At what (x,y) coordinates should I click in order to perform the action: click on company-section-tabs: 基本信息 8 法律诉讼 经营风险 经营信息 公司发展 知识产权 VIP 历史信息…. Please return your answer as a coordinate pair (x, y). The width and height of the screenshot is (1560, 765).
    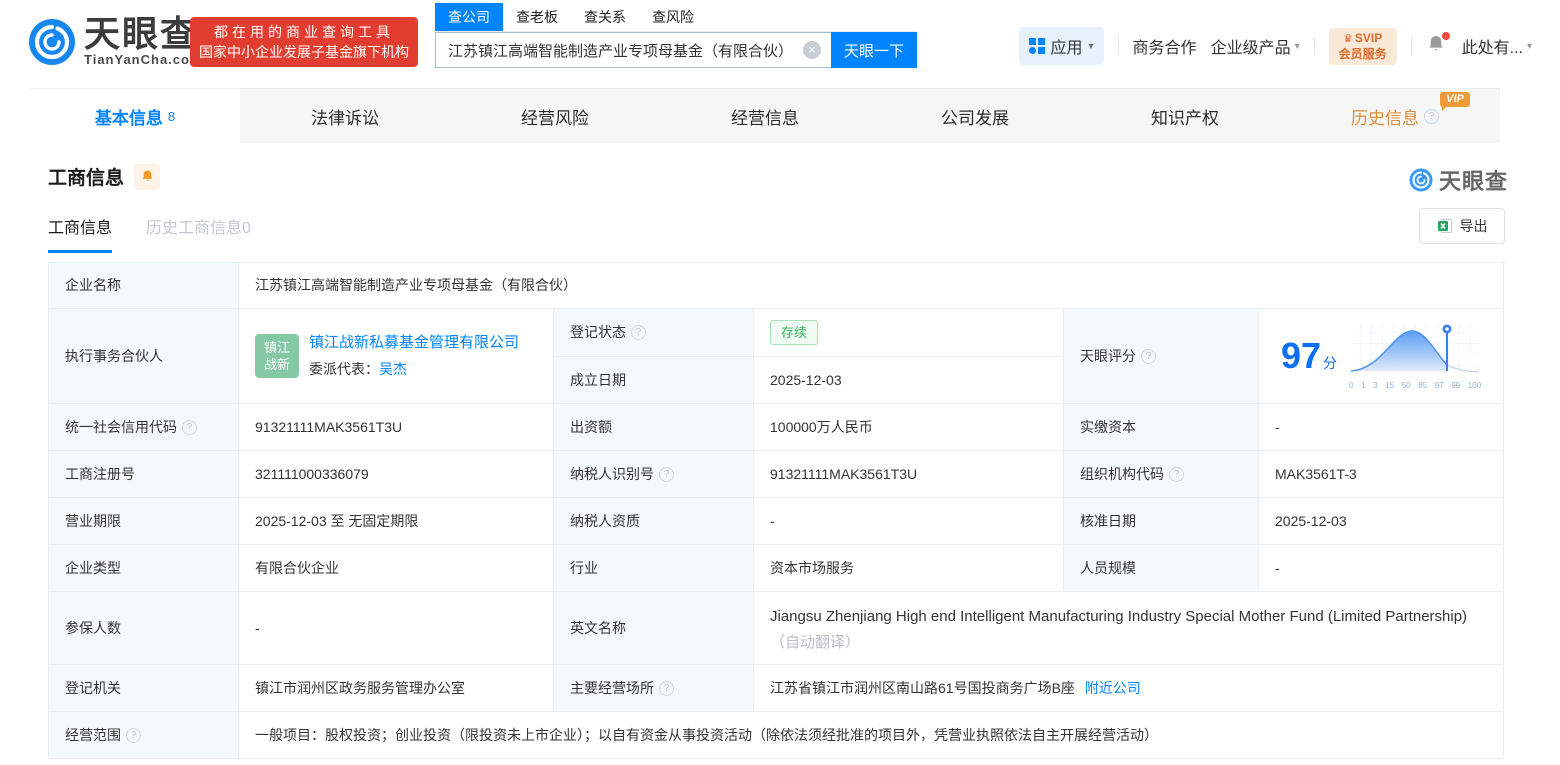
    Looking at the image, I should click on (765, 115).